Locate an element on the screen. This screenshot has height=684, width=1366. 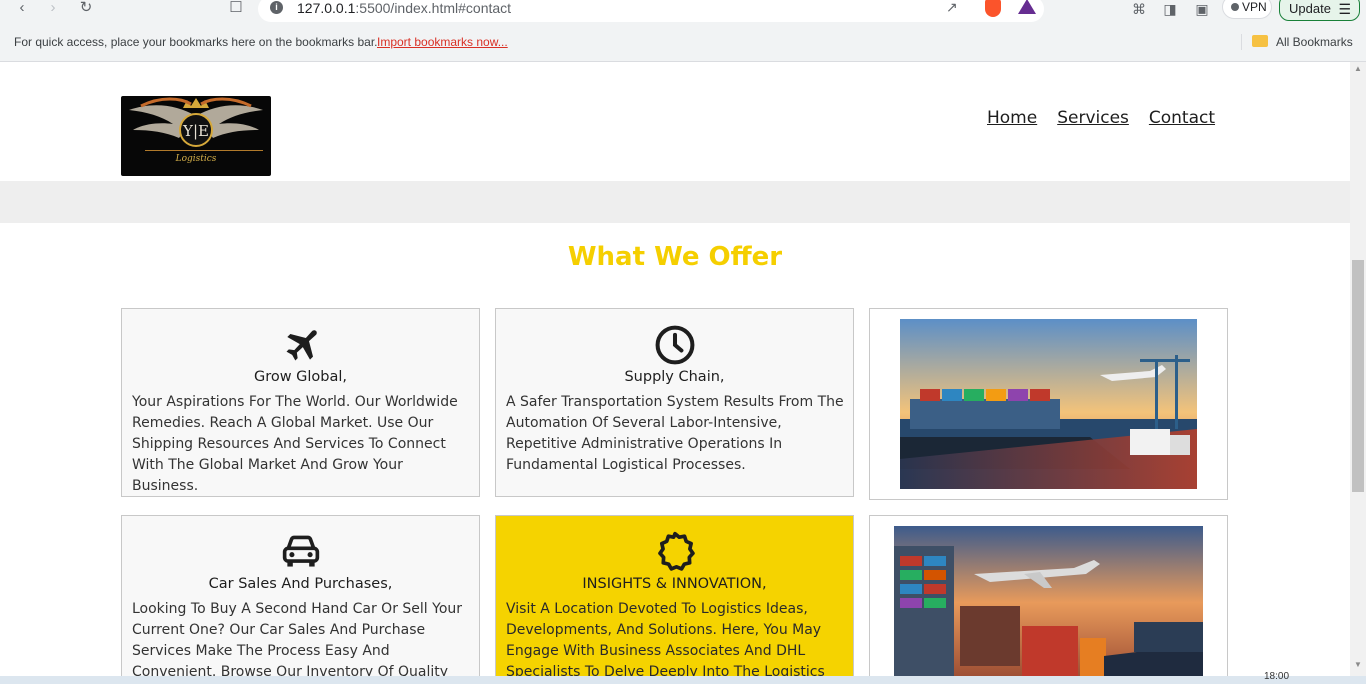
image-card-port is located at coordinates (1048, 404).